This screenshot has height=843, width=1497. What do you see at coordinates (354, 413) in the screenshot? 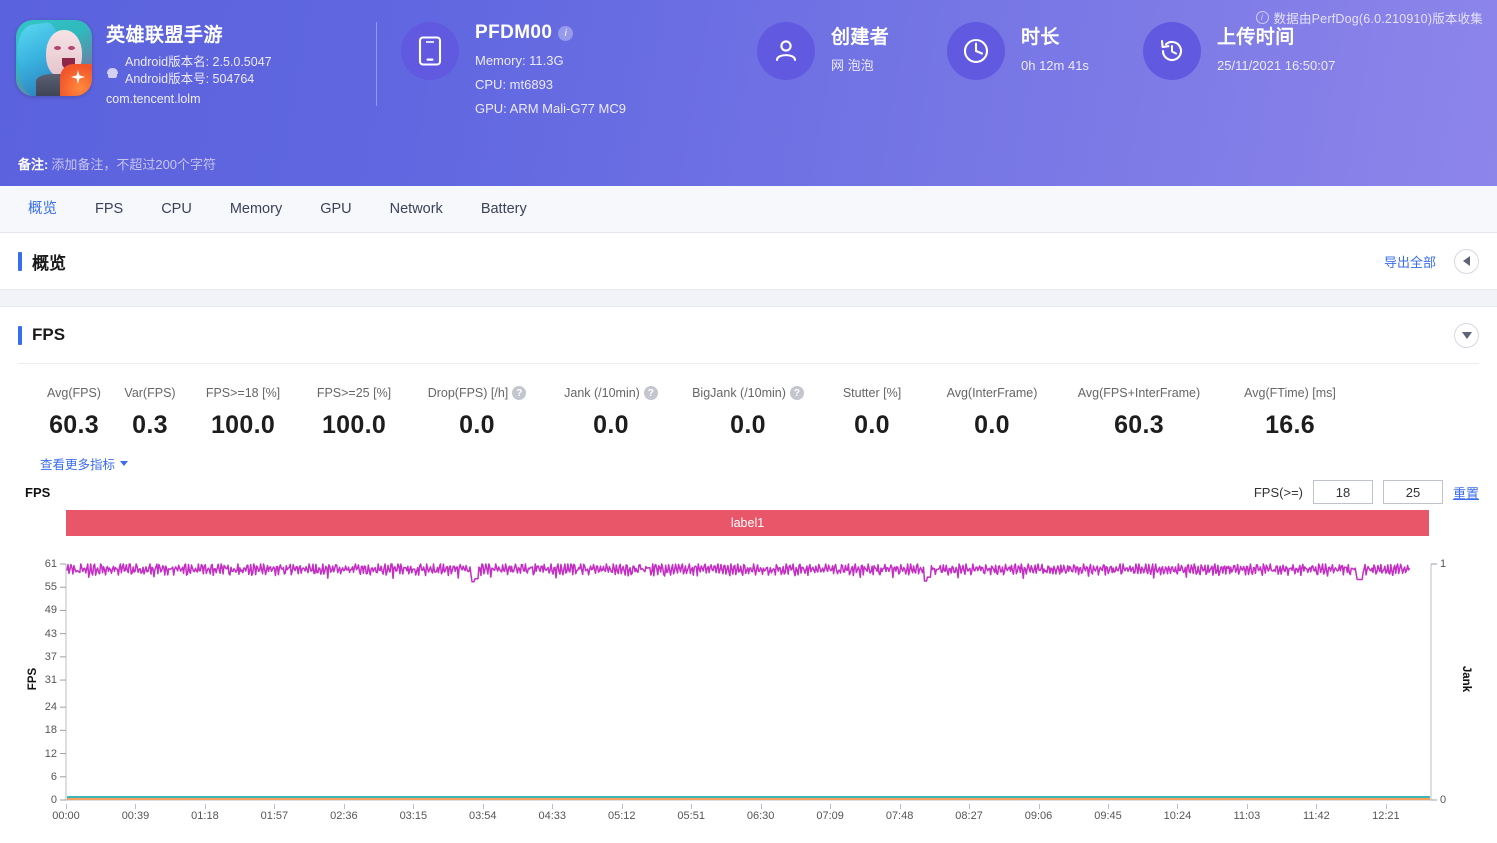
I see `metric-fps-ge-25: FPS>=25 [%] 100.0` at bounding box center [354, 413].